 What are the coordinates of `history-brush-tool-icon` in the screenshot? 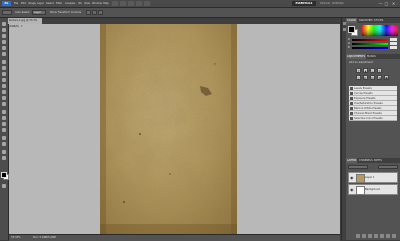 It's located at (4, 80).